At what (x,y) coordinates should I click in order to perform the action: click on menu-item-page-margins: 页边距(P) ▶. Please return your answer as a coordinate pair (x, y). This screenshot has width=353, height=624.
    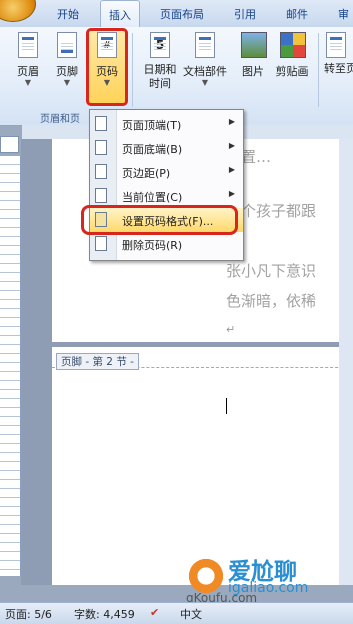
    Looking at the image, I should click on (166, 172).